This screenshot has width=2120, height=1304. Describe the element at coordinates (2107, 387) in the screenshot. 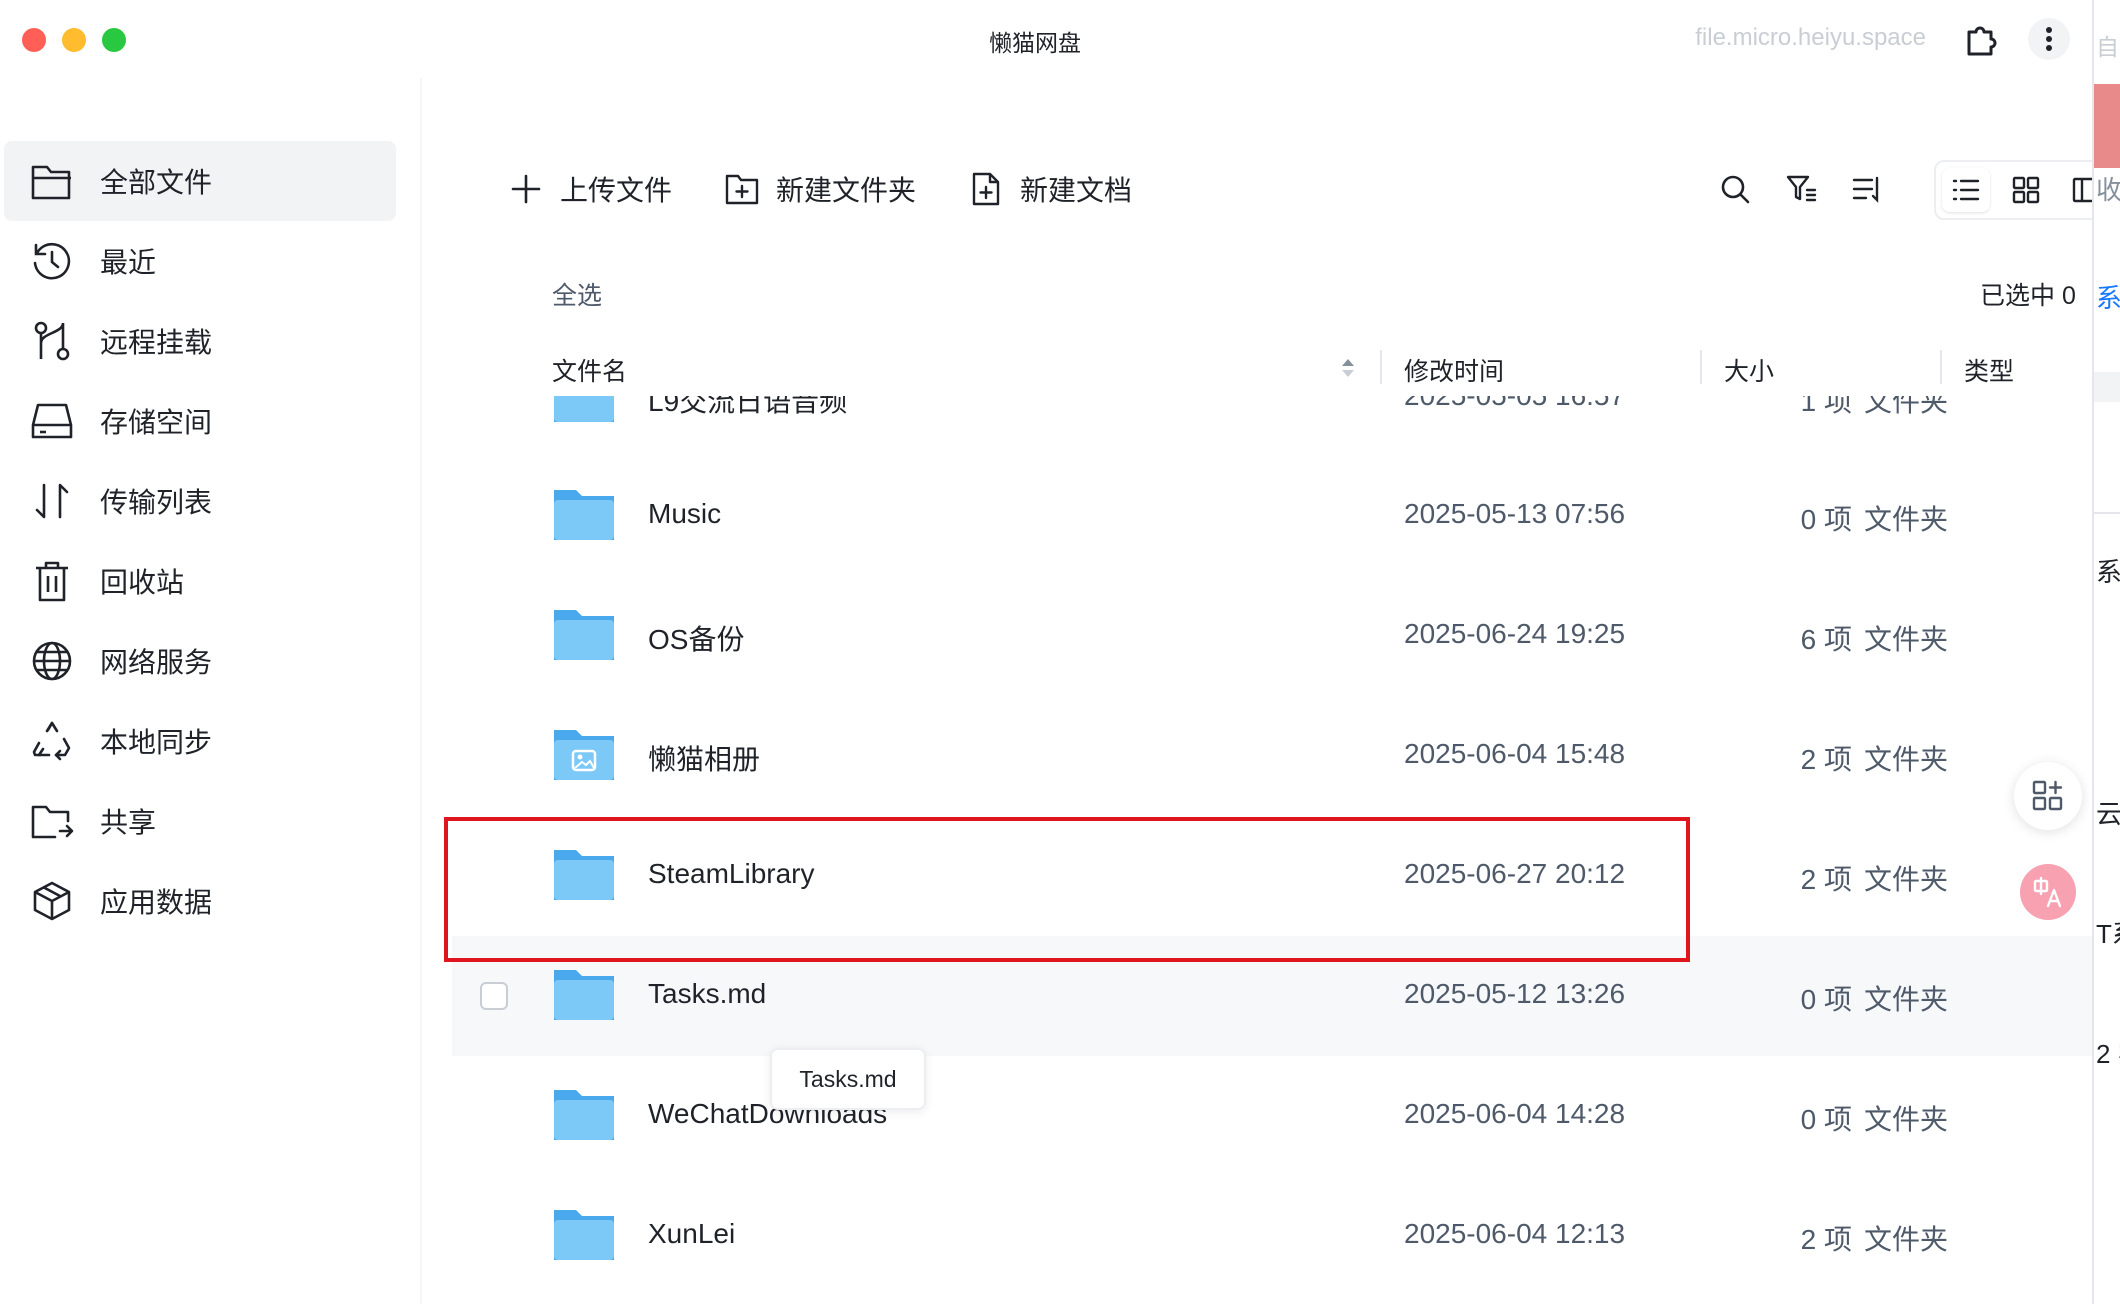

I see `adjacent-window-gray-block` at that location.